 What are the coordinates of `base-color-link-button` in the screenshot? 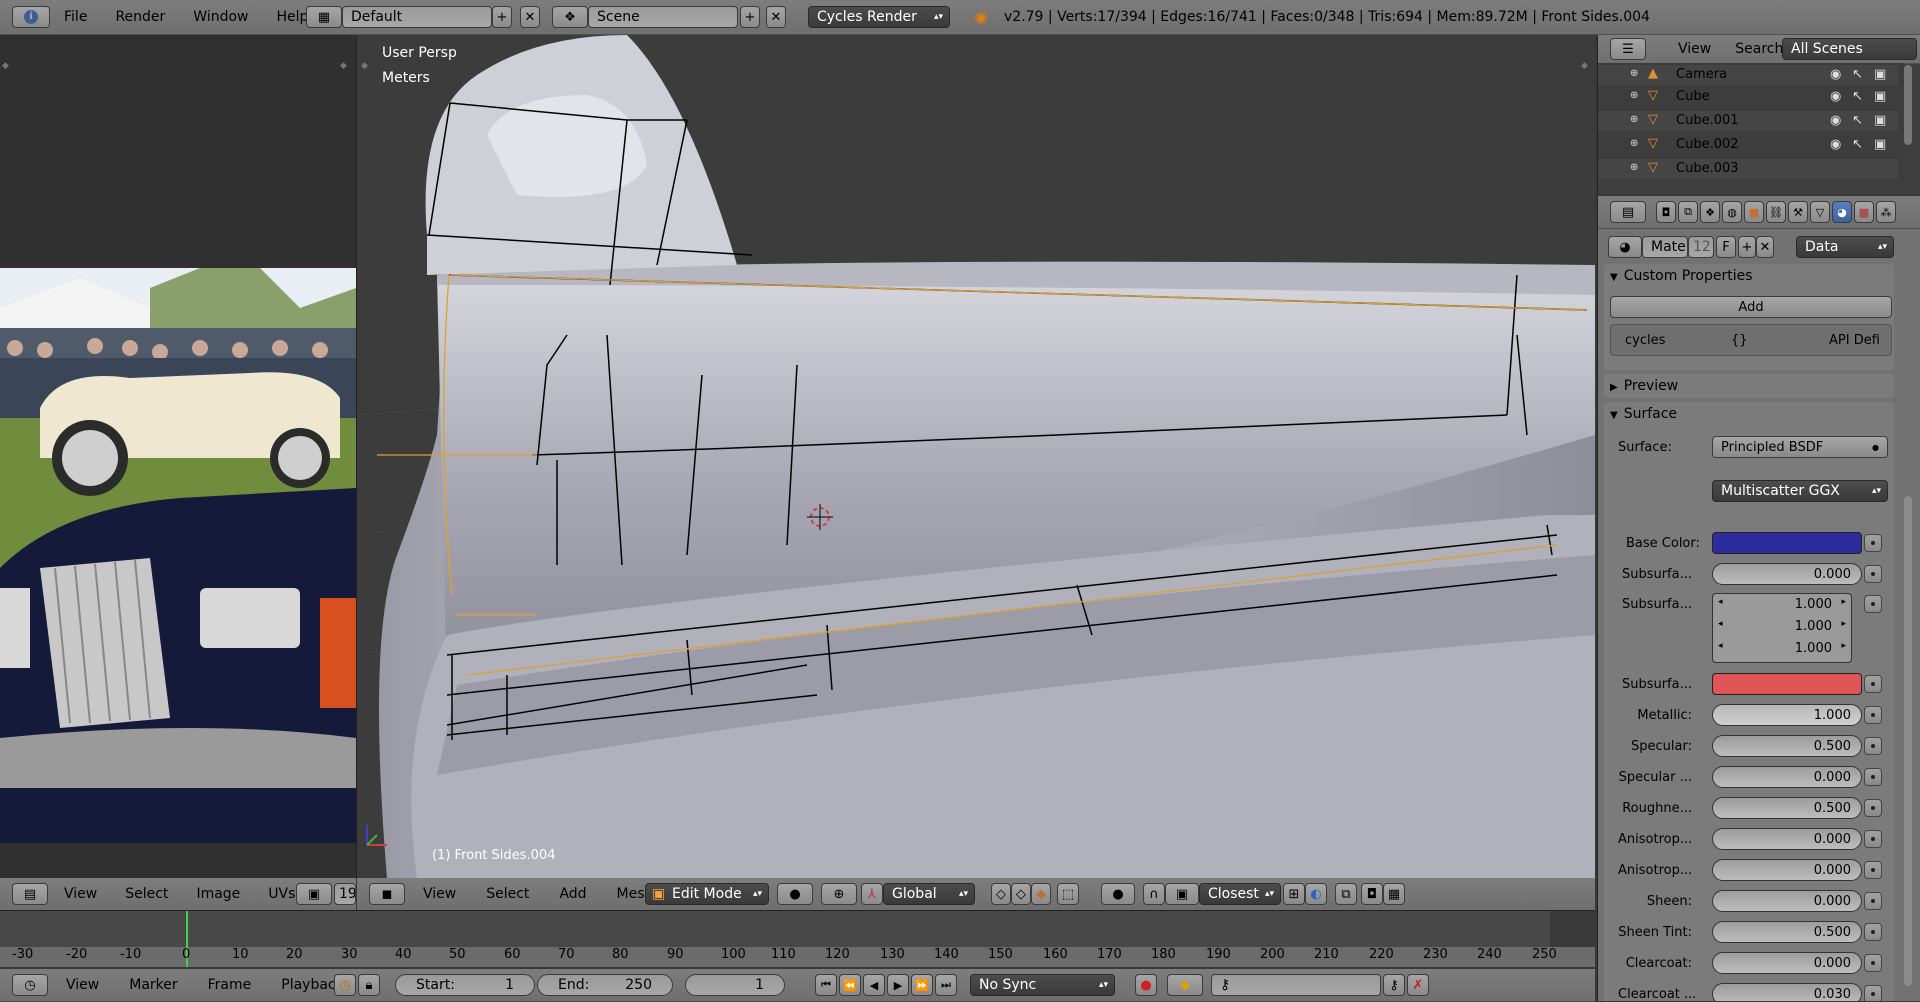 It's located at (1873, 543).